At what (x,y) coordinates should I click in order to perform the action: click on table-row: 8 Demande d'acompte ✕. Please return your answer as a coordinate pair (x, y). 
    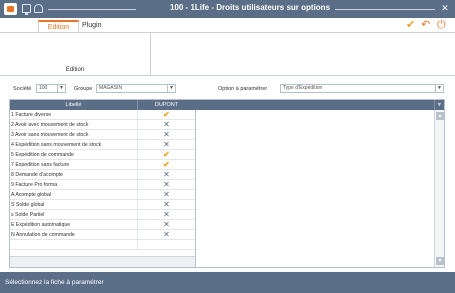
    Looking at the image, I should click on (102, 175).